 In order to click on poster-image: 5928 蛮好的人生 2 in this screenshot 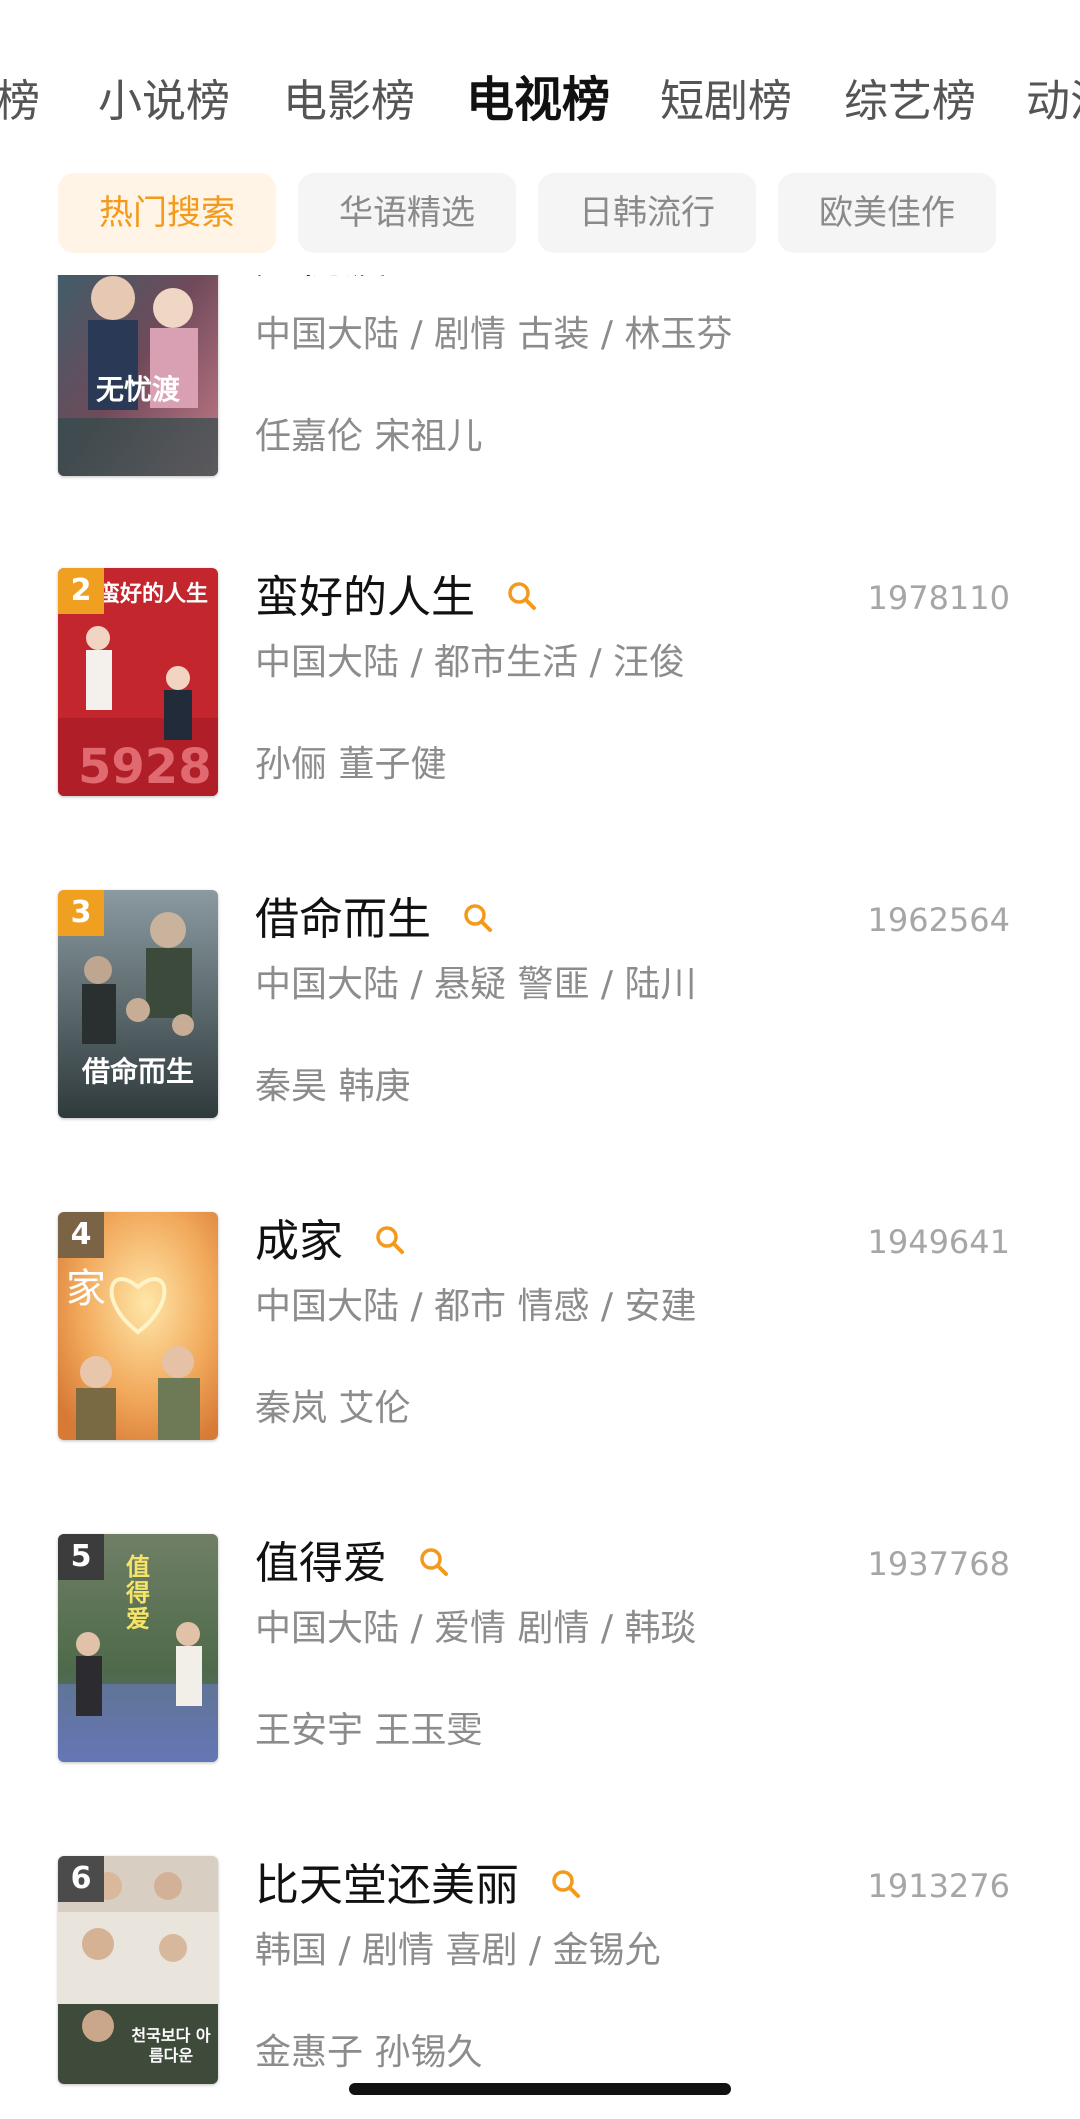, I will do `click(138, 682)`.